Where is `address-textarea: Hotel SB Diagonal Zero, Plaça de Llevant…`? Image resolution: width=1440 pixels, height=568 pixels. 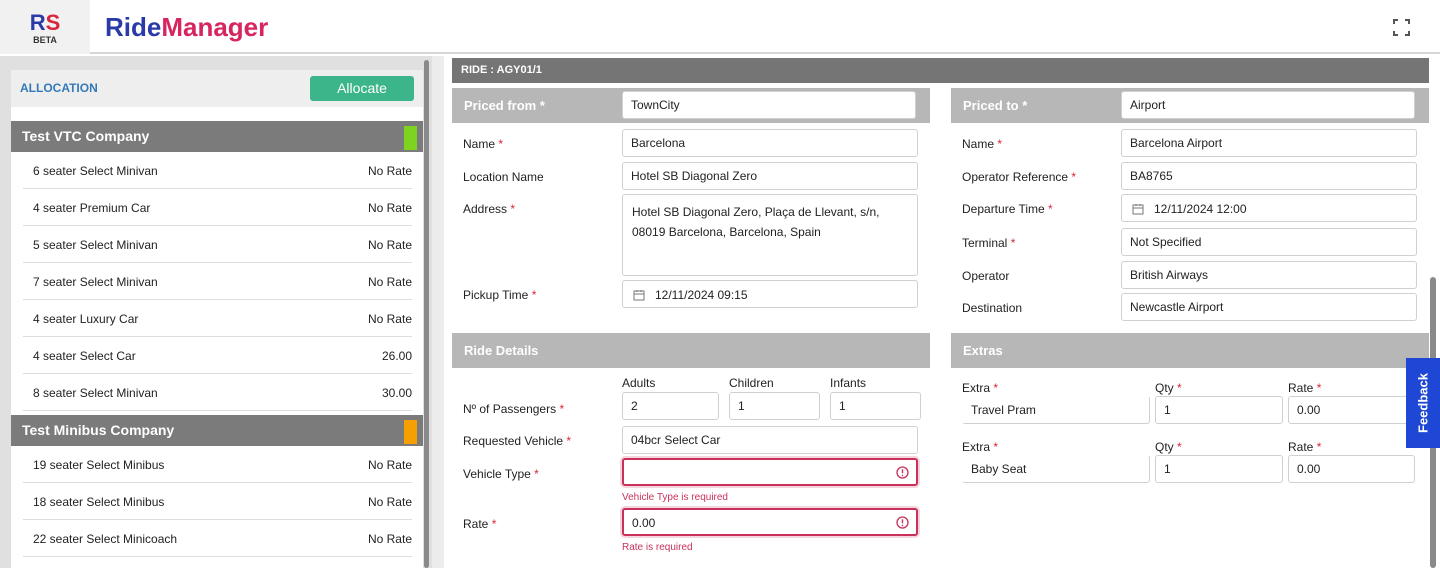 address-textarea: Hotel SB Diagonal Zero, Plaça de Llevant… is located at coordinates (770, 235).